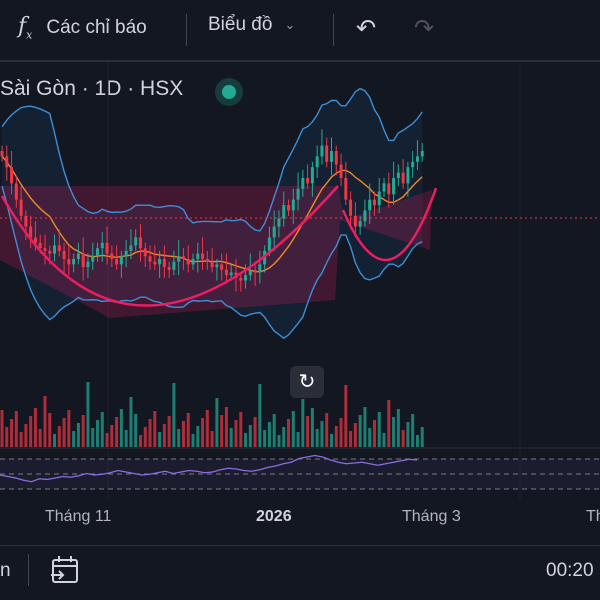  Describe the element at coordinates (274, 516) in the screenshot. I see `time-axis-label: 2026` at that location.